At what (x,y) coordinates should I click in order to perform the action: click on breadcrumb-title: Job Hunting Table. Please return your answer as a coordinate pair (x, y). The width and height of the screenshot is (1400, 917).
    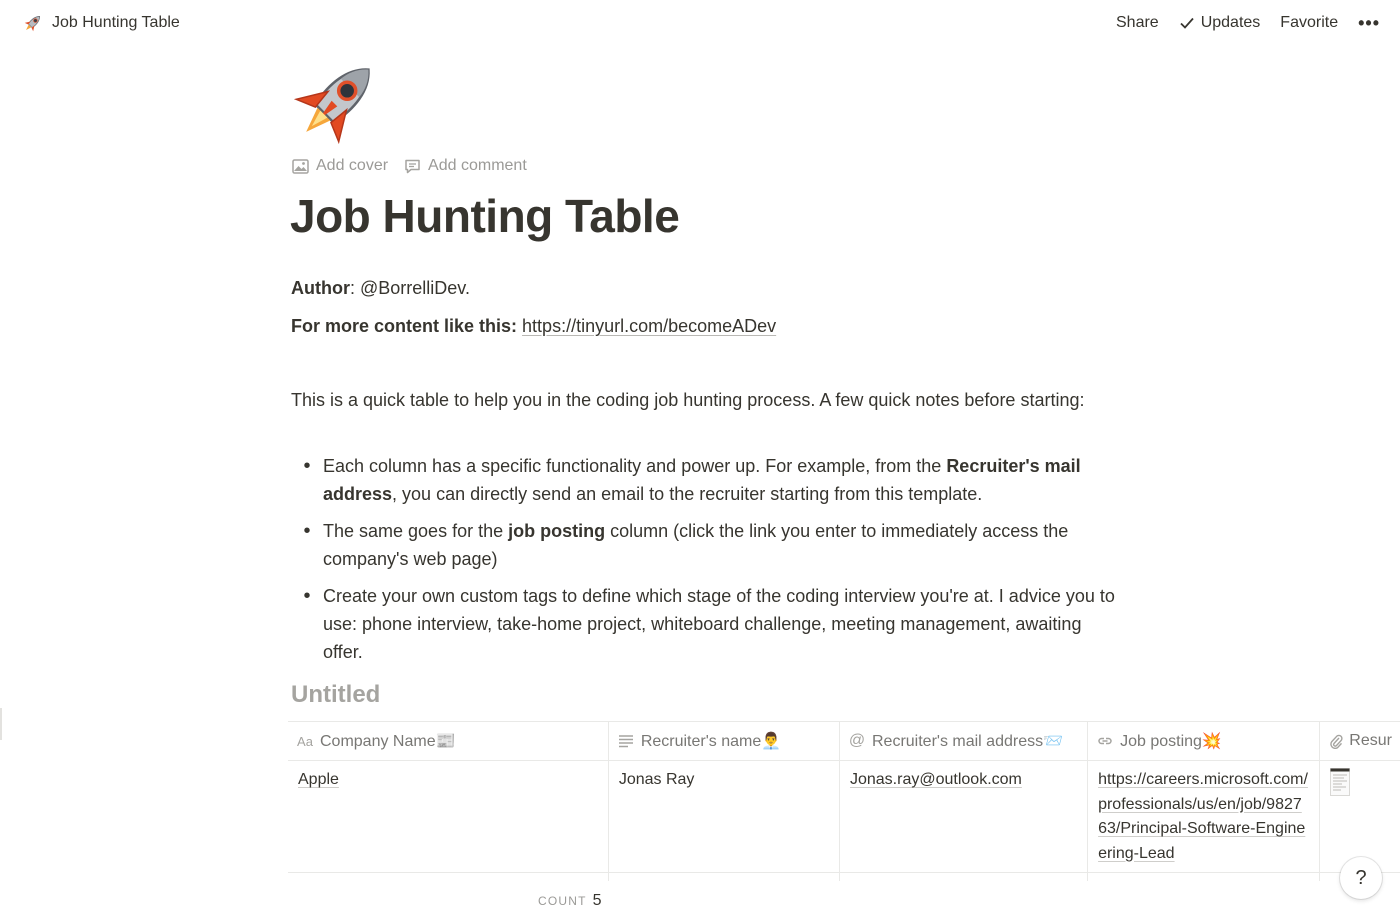
    Looking at the image, I should click on (116, 22).